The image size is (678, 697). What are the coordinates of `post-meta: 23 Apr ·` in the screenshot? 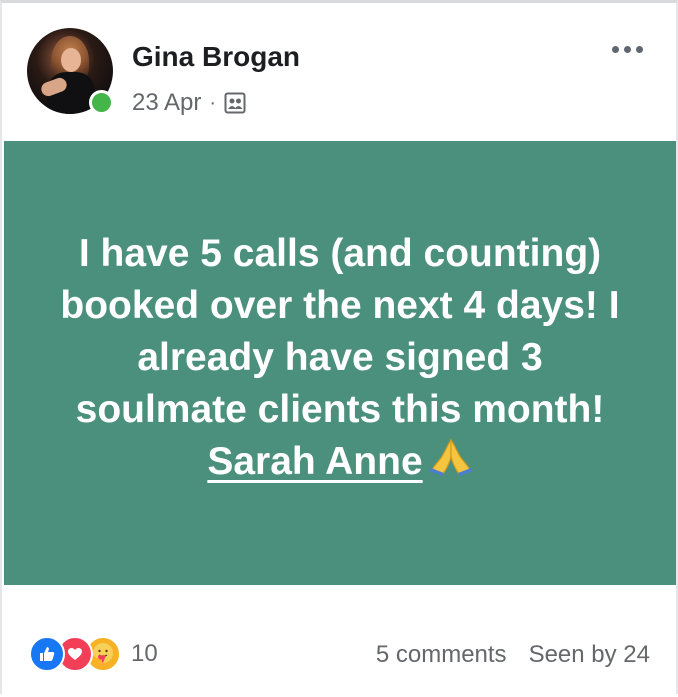 It's located at (189, 103).